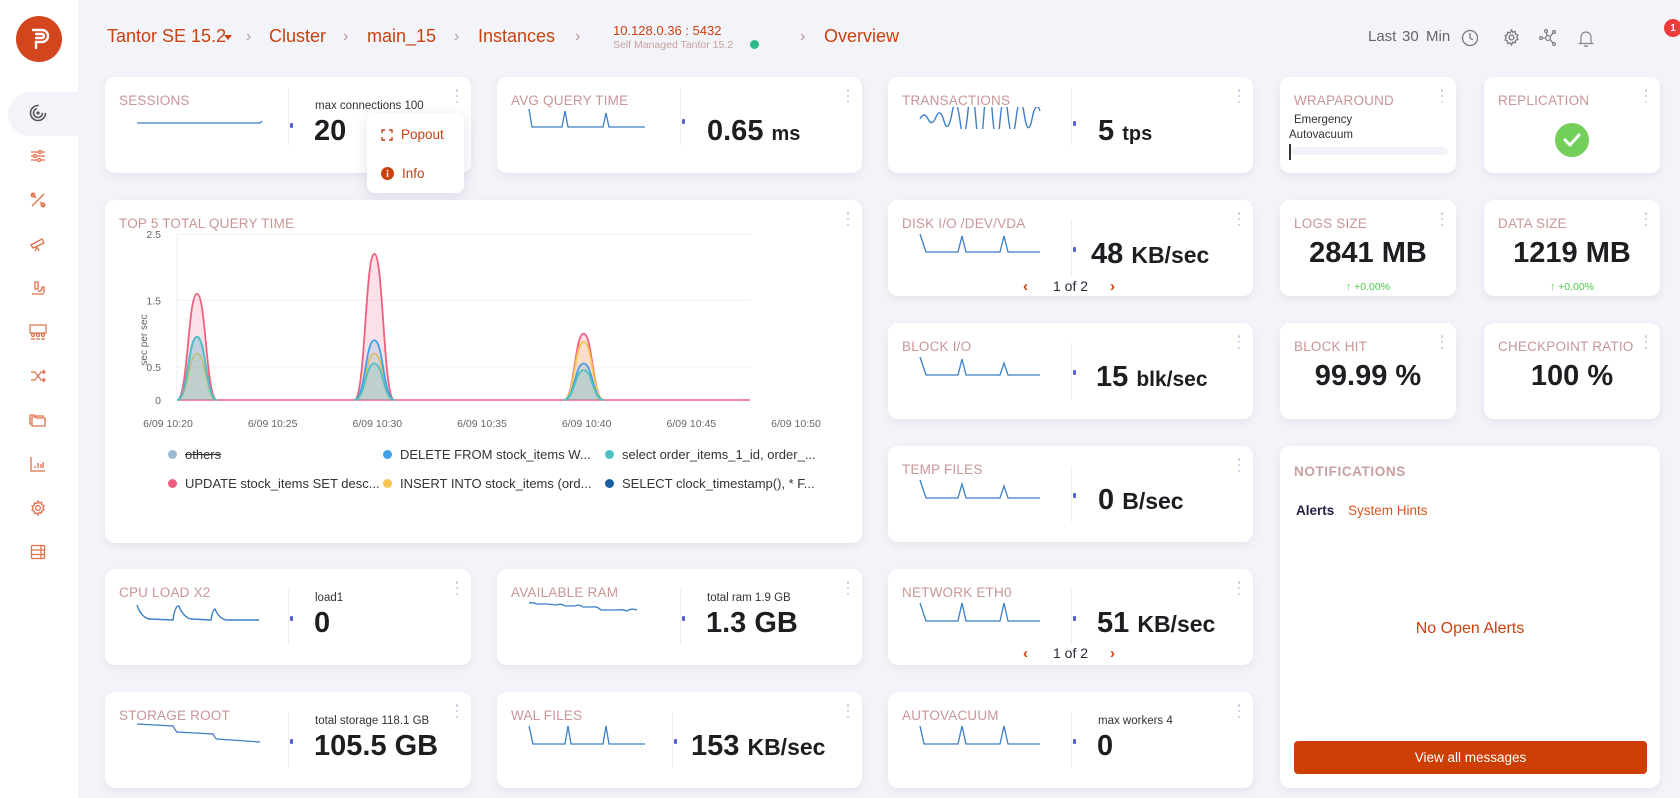 This screenshot has height=798, width=1680. I want to click on time-range-unit: Min, so click(1438, 36).